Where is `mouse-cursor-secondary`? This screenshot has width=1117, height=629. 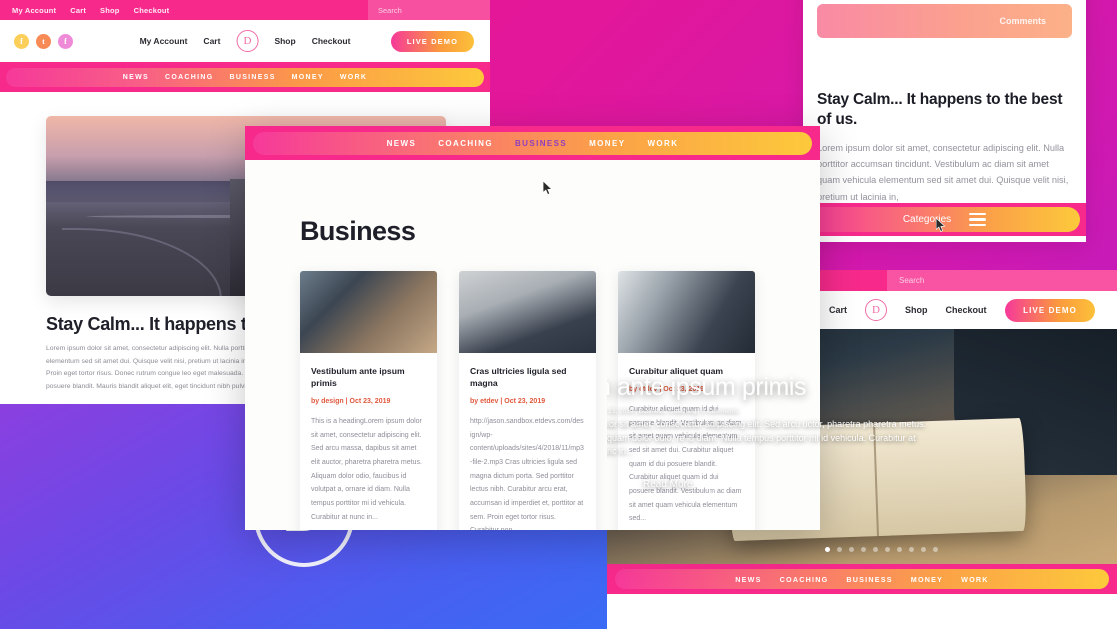
mouse-cursor-secondary is located at coordinates (941, 225).